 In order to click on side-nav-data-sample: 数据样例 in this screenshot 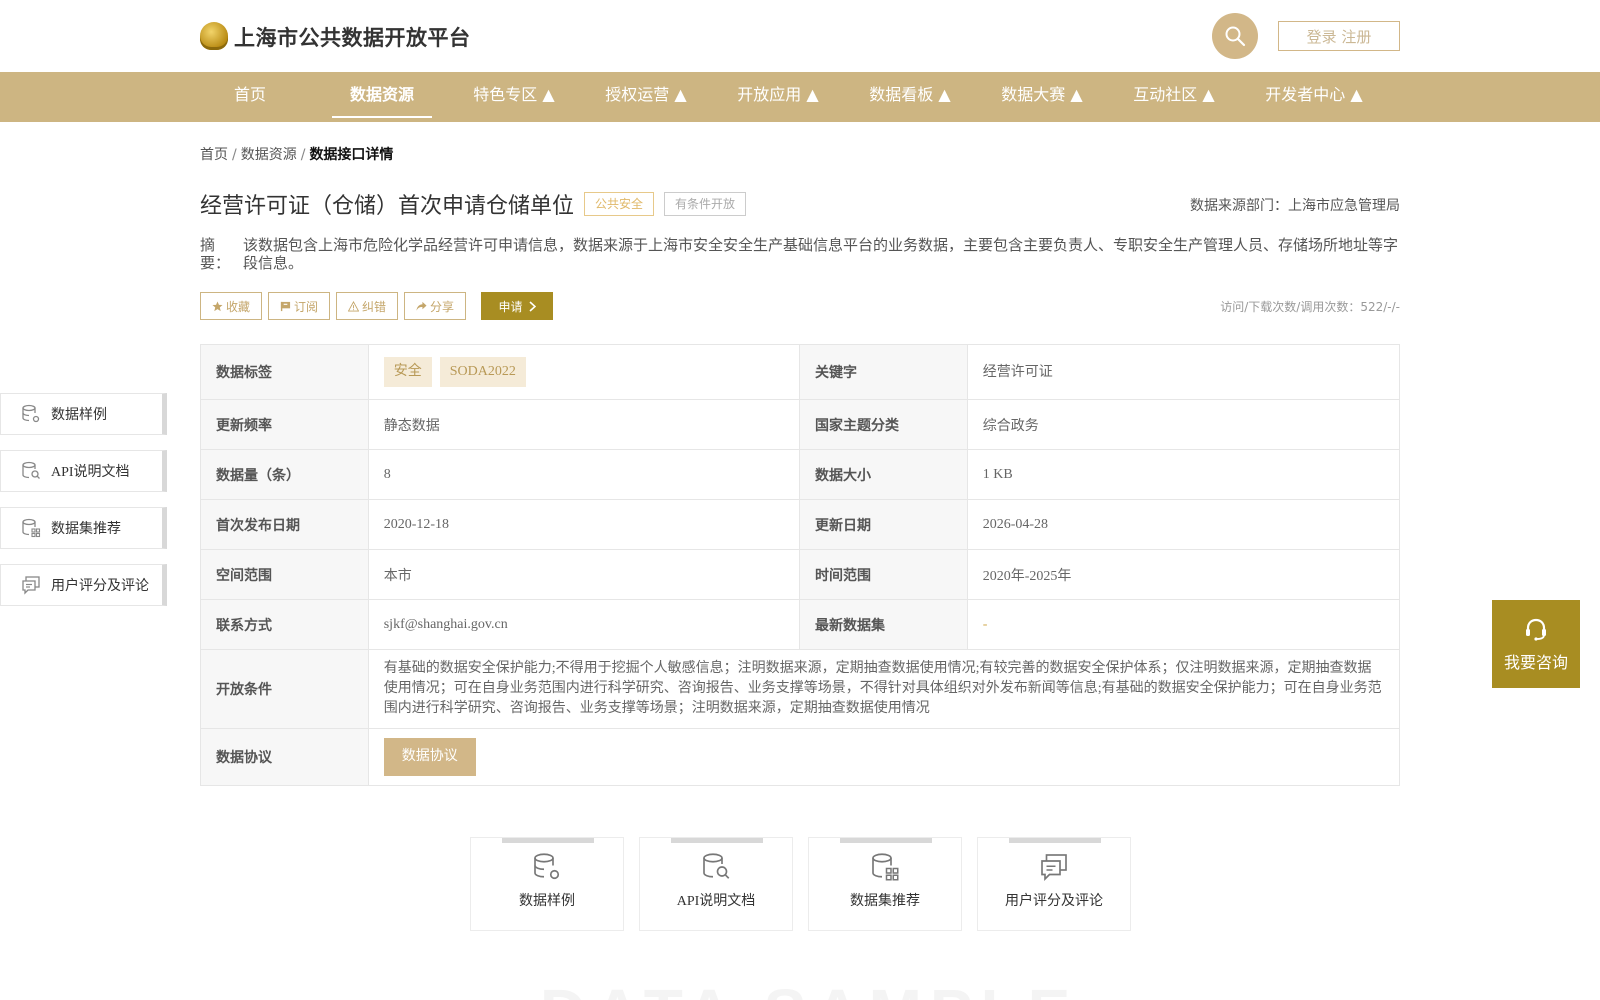, I will do `click(83, 414)`.